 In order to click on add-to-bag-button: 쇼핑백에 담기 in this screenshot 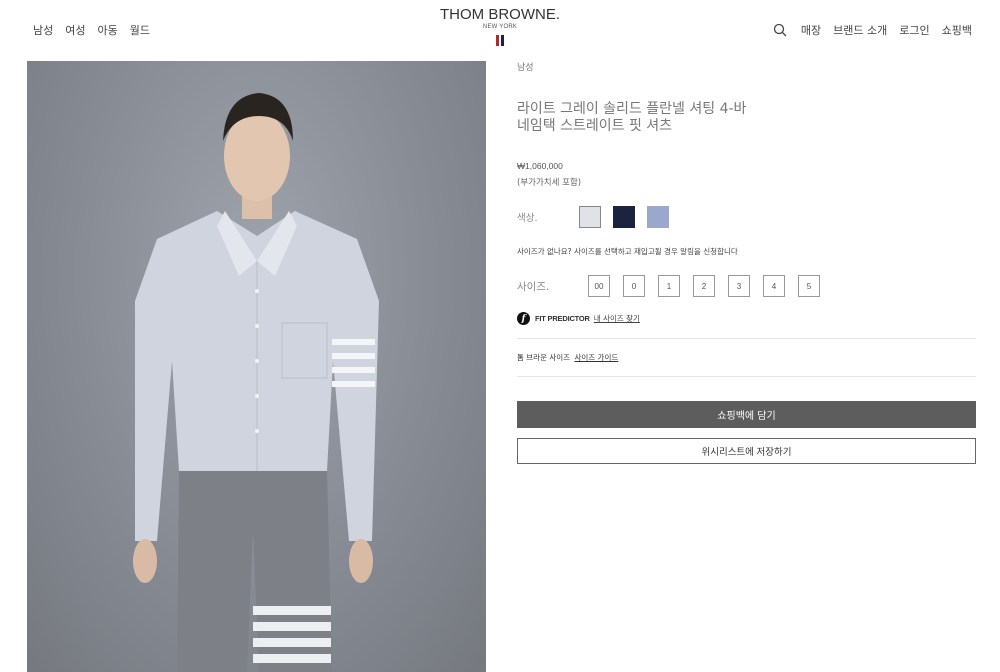, I will do `click(746, 414)`.